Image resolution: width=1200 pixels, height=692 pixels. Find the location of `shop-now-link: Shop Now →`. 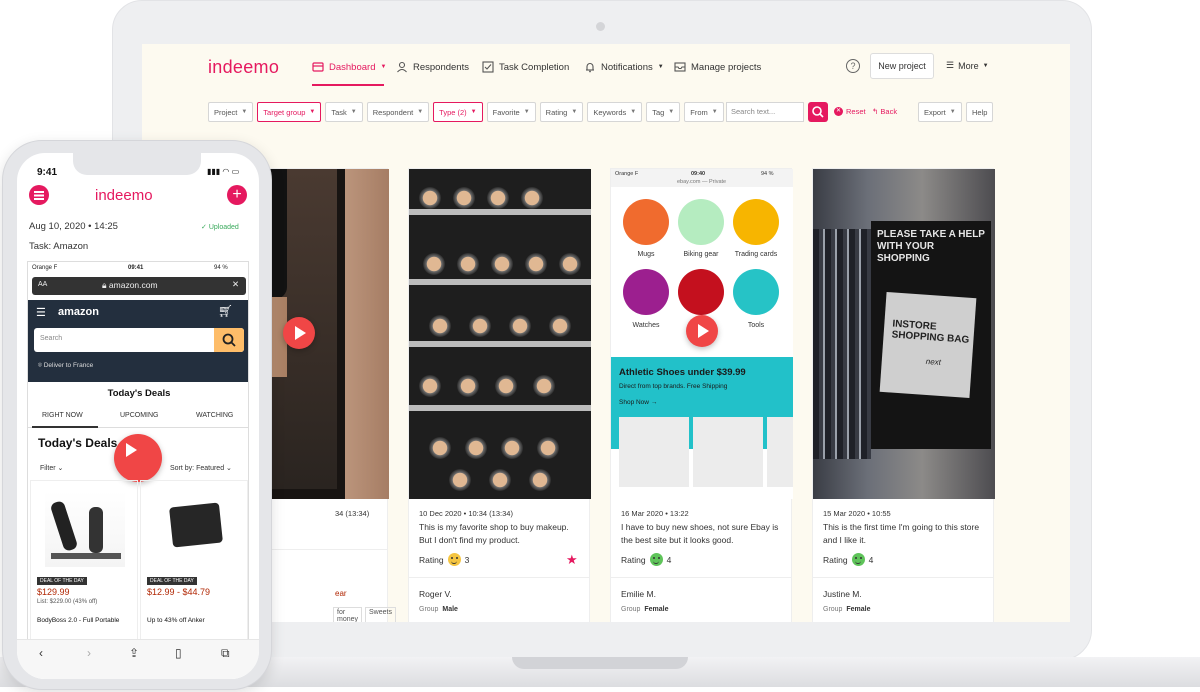

shop-now-link: Shop Now → is located at coordinates (638, 402).